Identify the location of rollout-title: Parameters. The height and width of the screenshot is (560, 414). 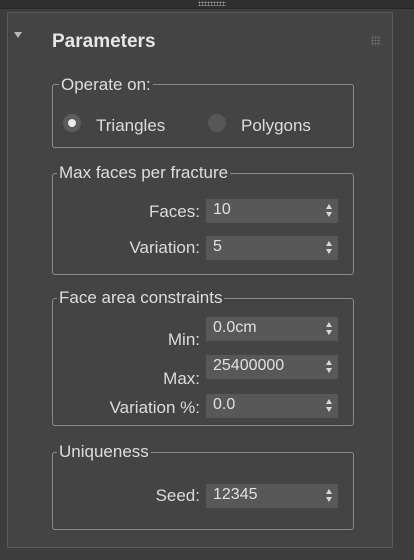
(104, 42).